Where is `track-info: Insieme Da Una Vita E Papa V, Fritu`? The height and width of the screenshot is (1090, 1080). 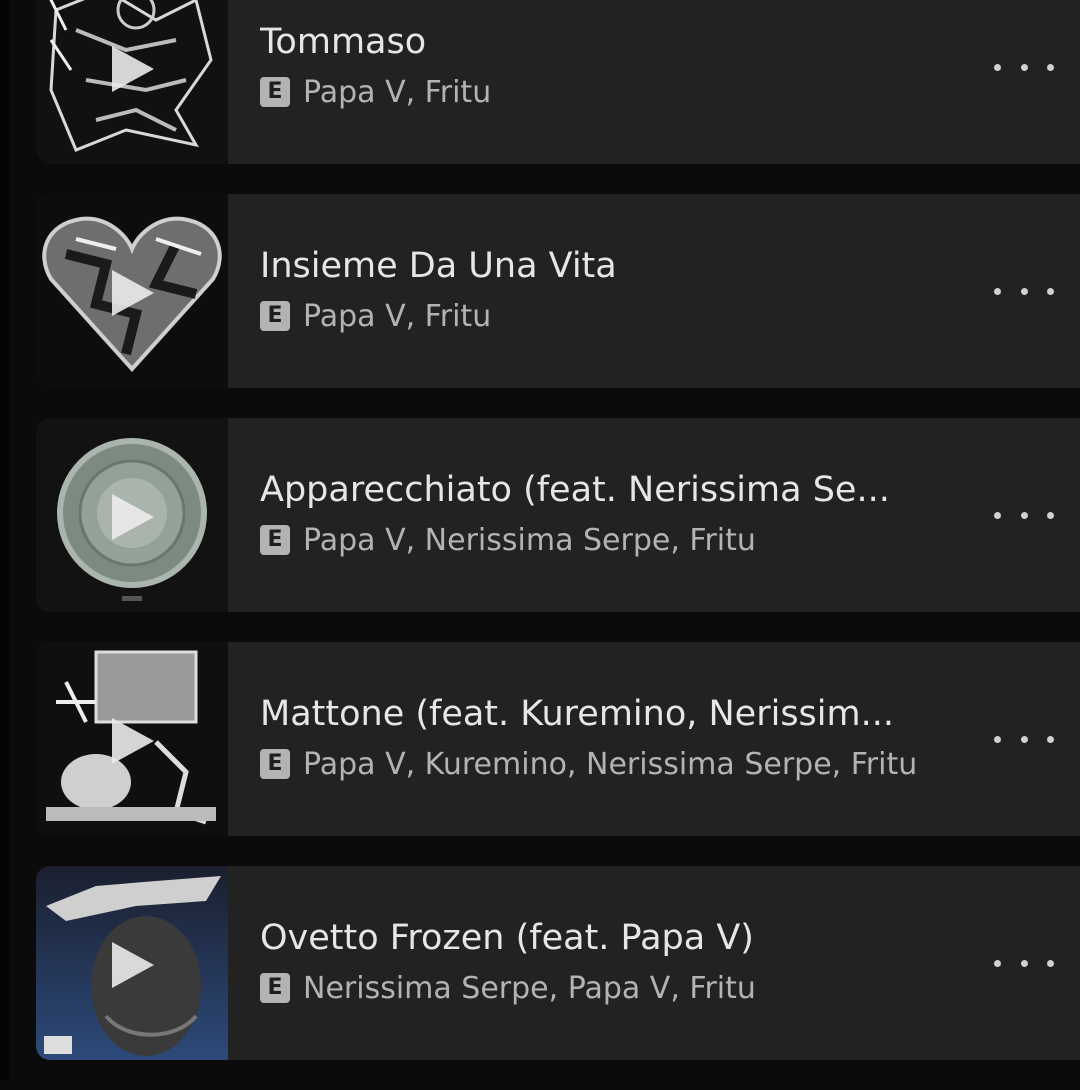
track-info: Insieme Da Una Vita E Papa V, Fritu is located at coordinates (610, 289).